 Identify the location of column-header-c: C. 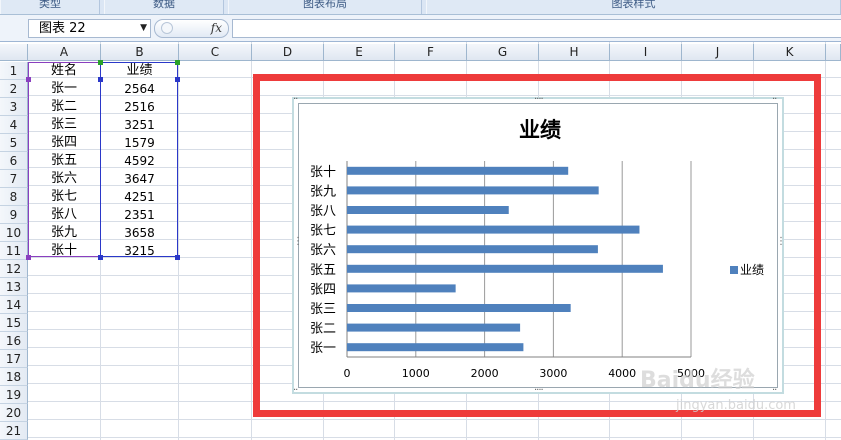
(215, 52).